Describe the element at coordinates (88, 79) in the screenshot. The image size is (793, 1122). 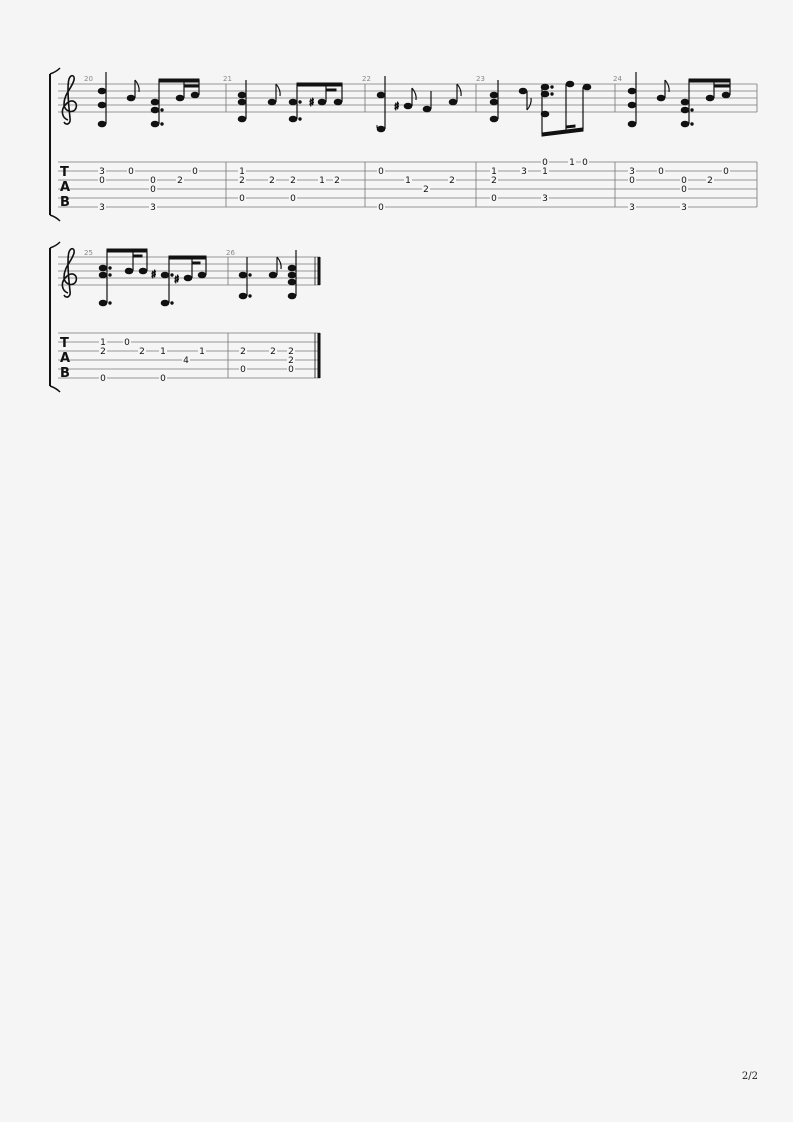
I see `measure-number: 20` at that location.